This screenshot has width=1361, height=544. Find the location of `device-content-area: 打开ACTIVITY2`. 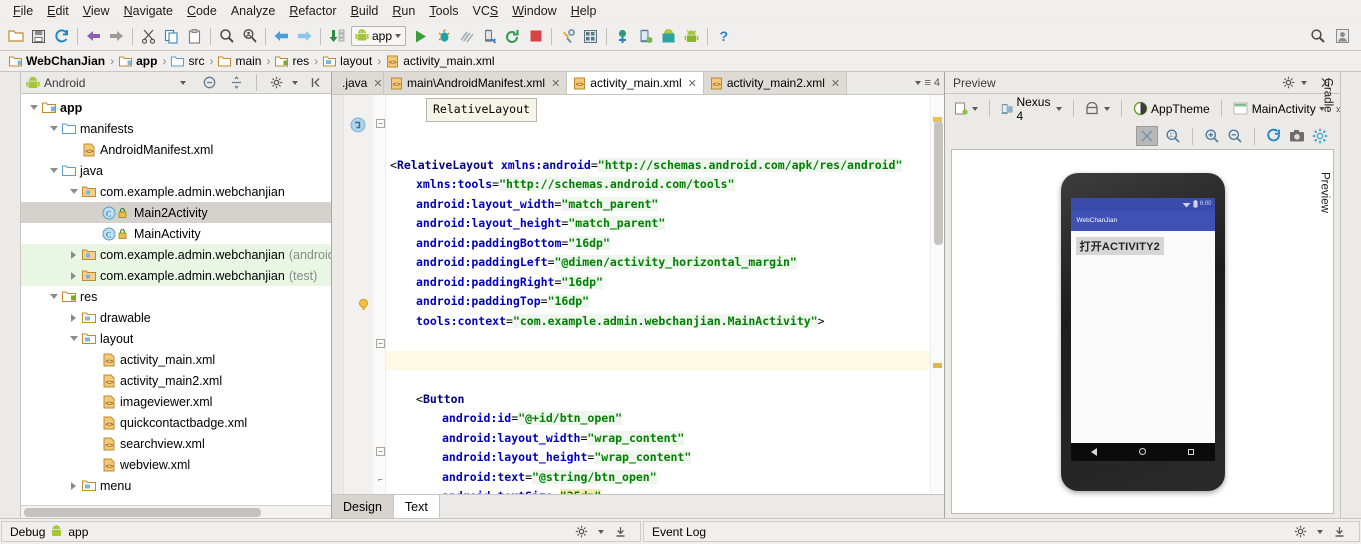

device-content-area: 打开ACTIVITY2 is located at coordinates (1142, 336).